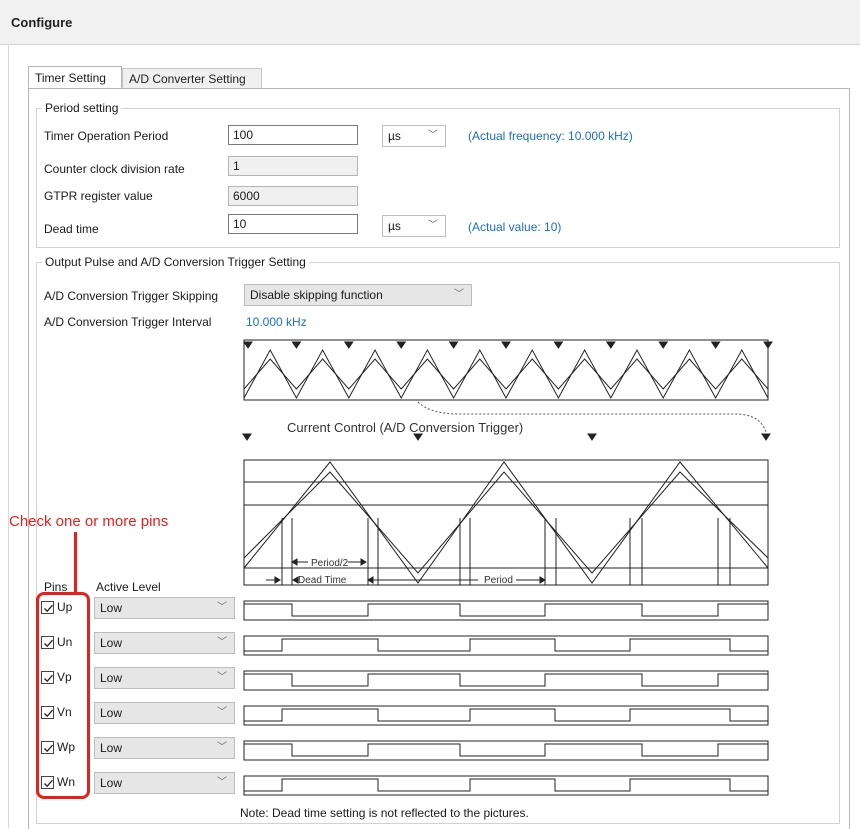 The image size is (860, 829). What do you see at coordinates (192, 78) in the screenshot?
I see `tab-ad-converter-setting: A/D Converter Setting` at bounding box center [192, 78].